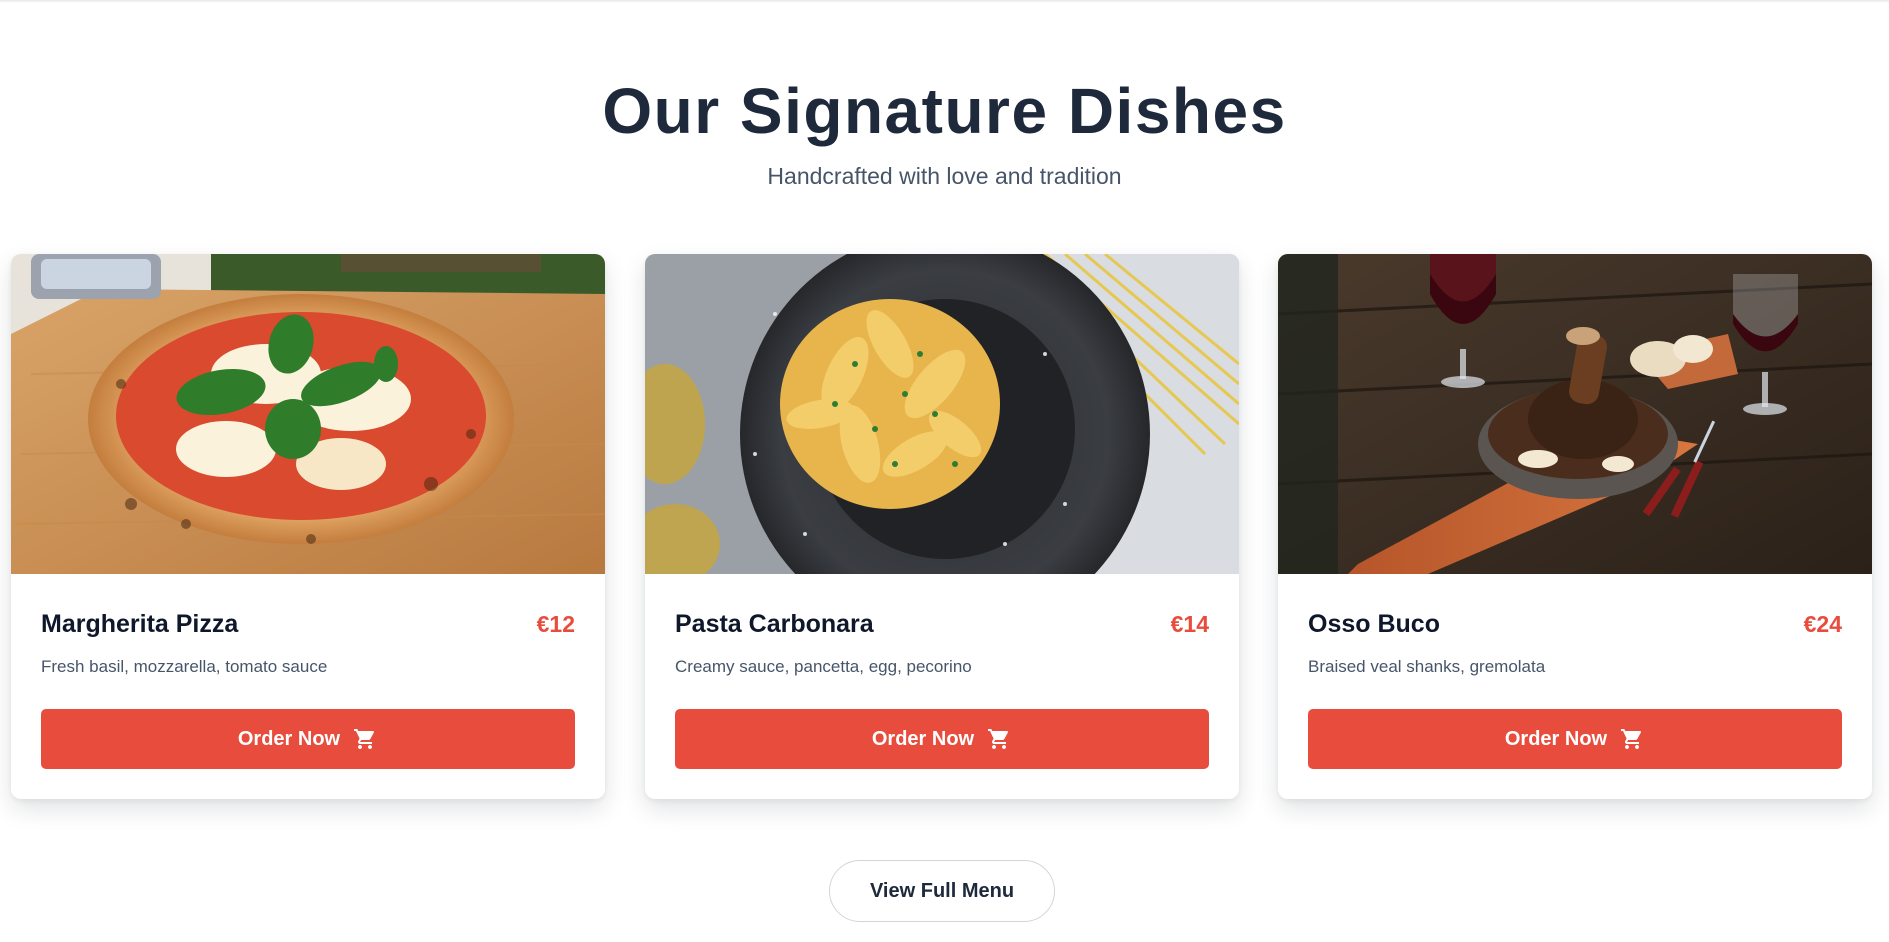  Describe the element at coordinates (1575, 414) in the screenshot. I see `osso-buco-photo` at that location.